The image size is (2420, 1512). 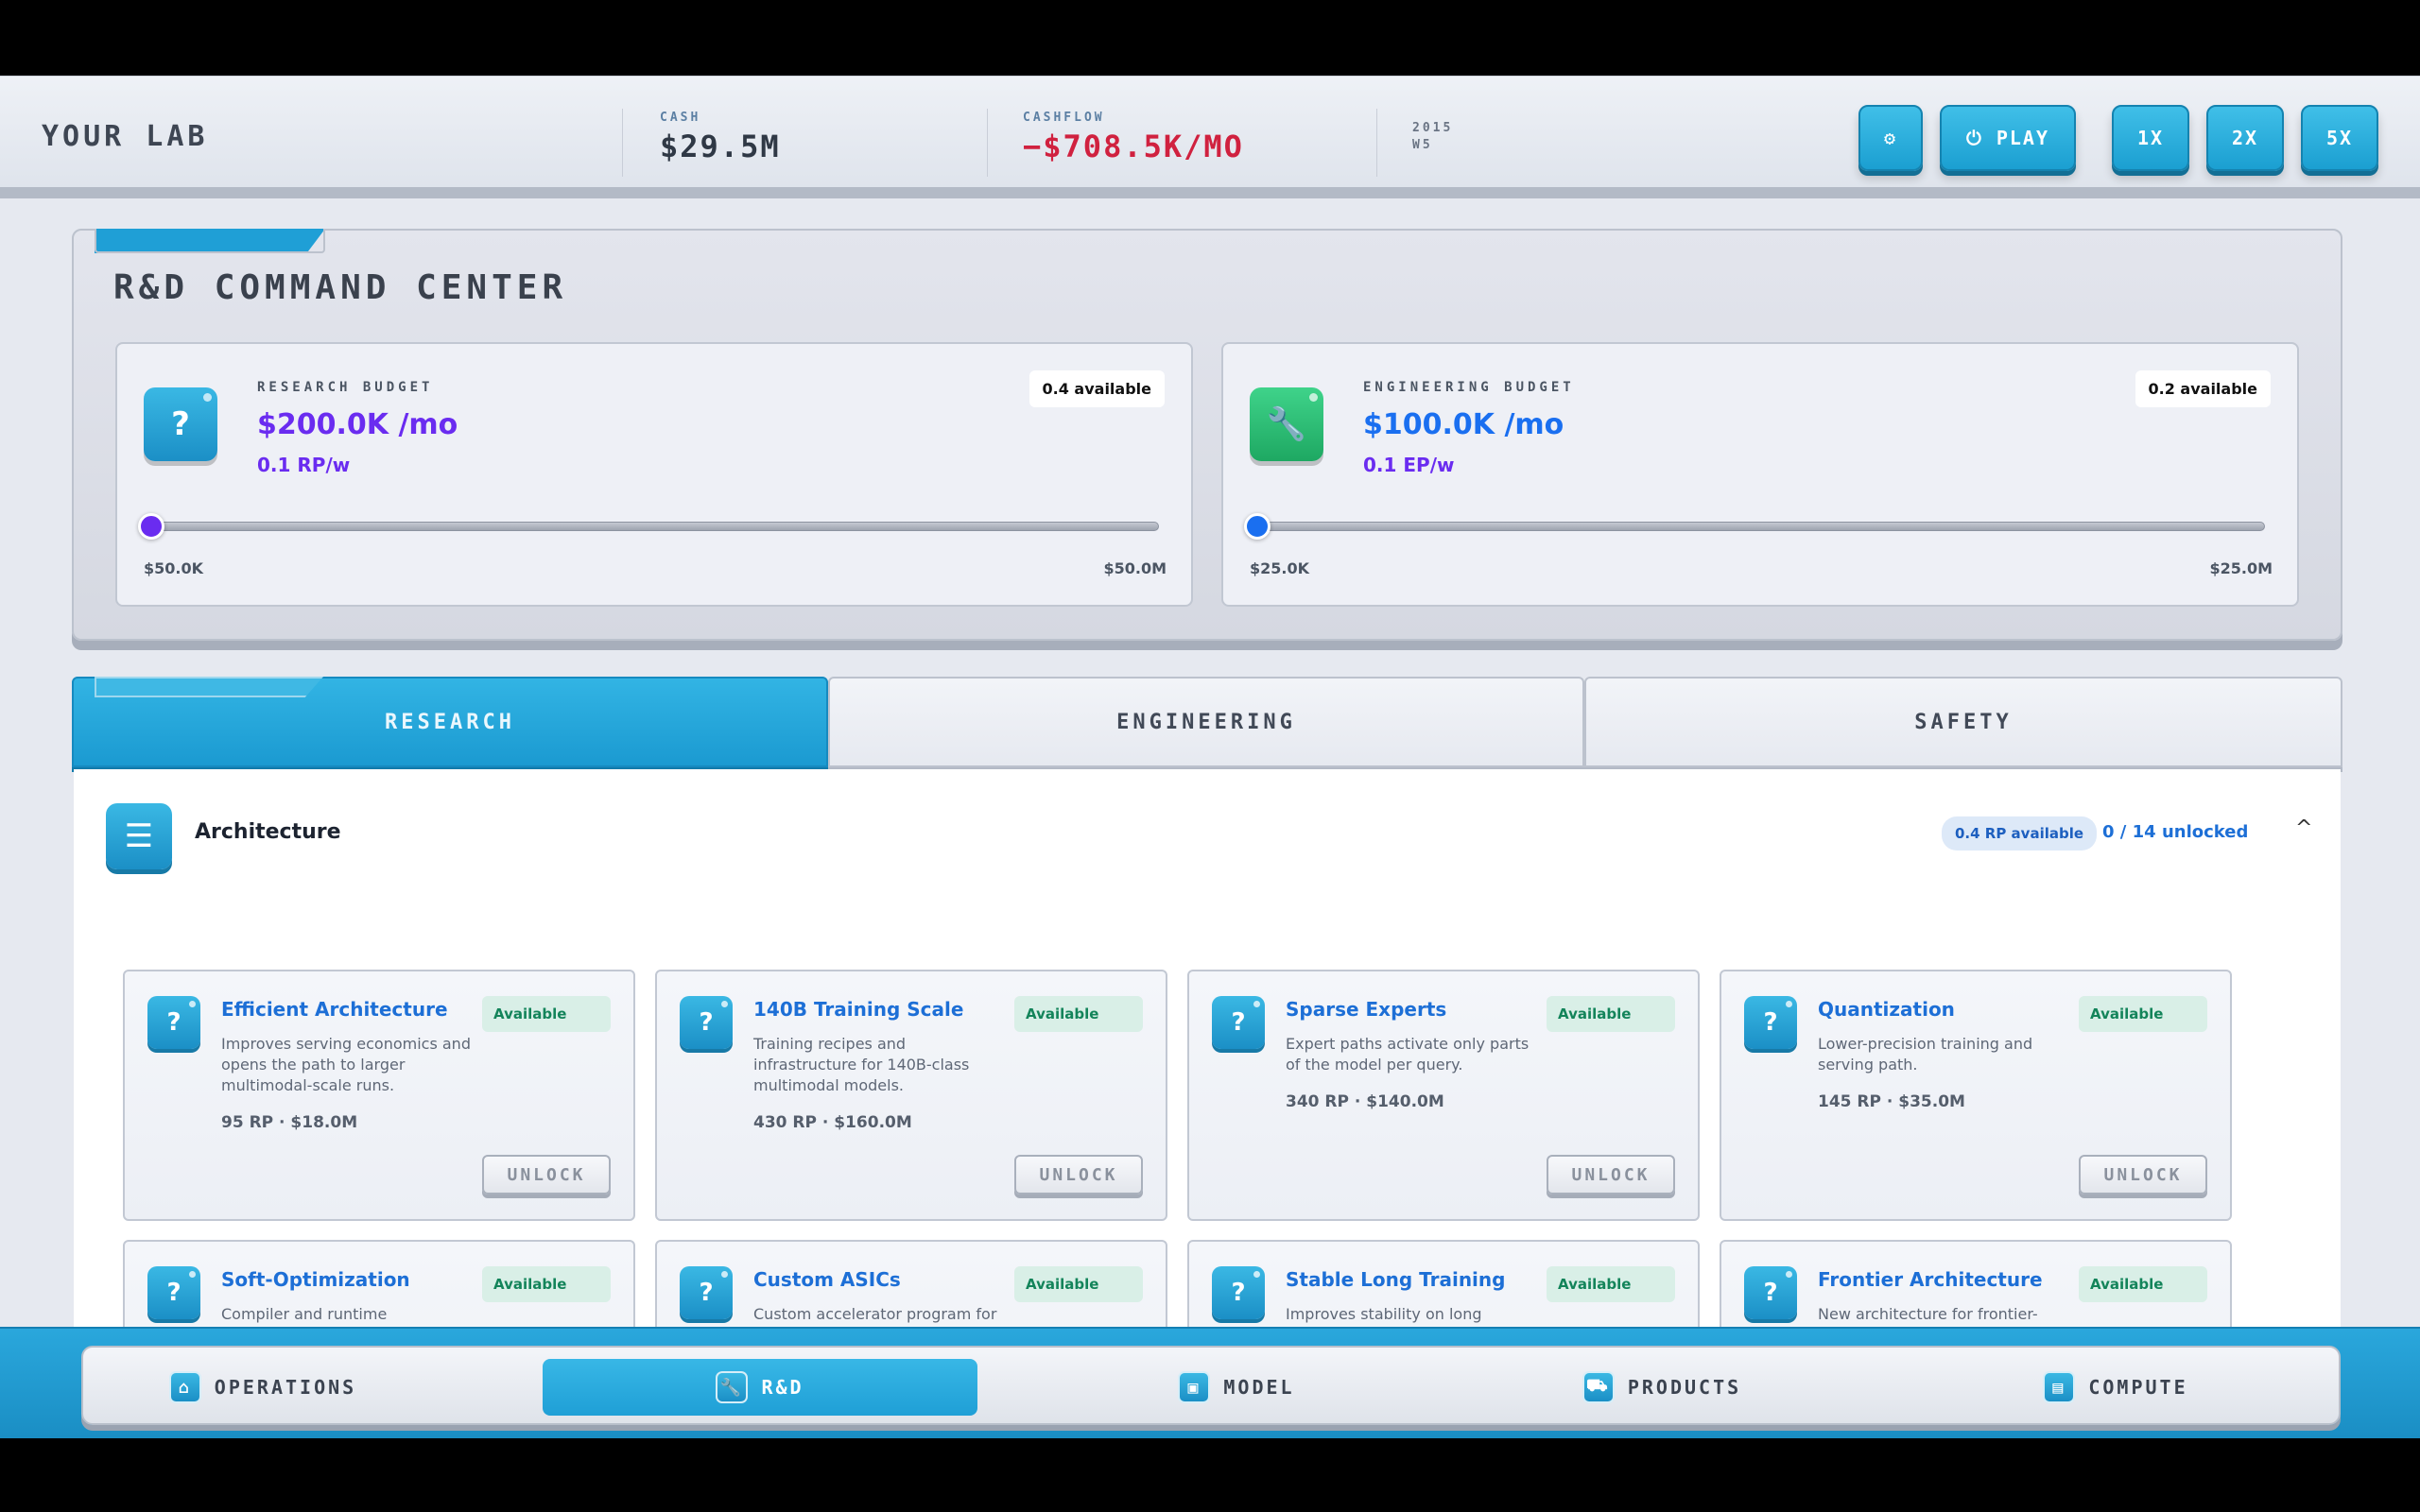 I want to click on engineering-slider-track, so click(x=1759, y=526).